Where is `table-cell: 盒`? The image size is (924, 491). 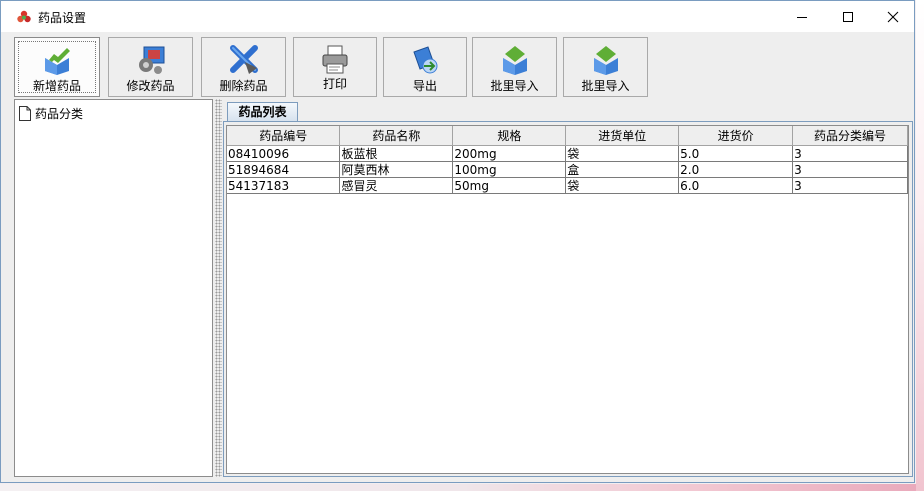
table-cell: 盒 is located at coordinates (622, 169).